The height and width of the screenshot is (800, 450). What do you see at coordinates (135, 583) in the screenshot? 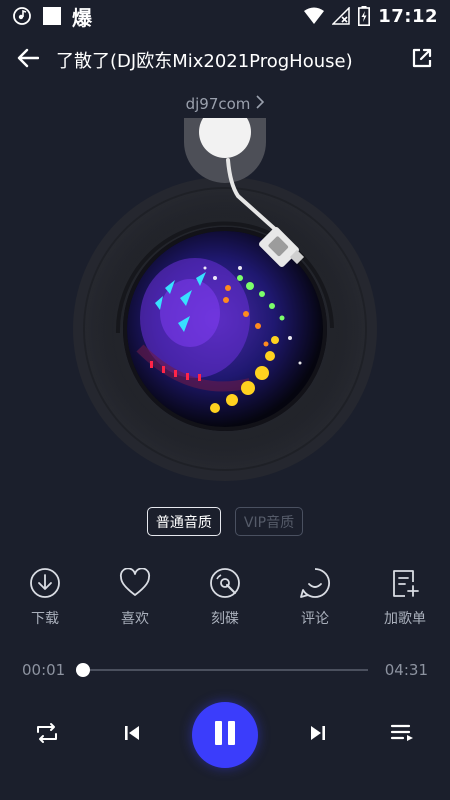
I see `heart-icon` at bounding box center [135, 583].